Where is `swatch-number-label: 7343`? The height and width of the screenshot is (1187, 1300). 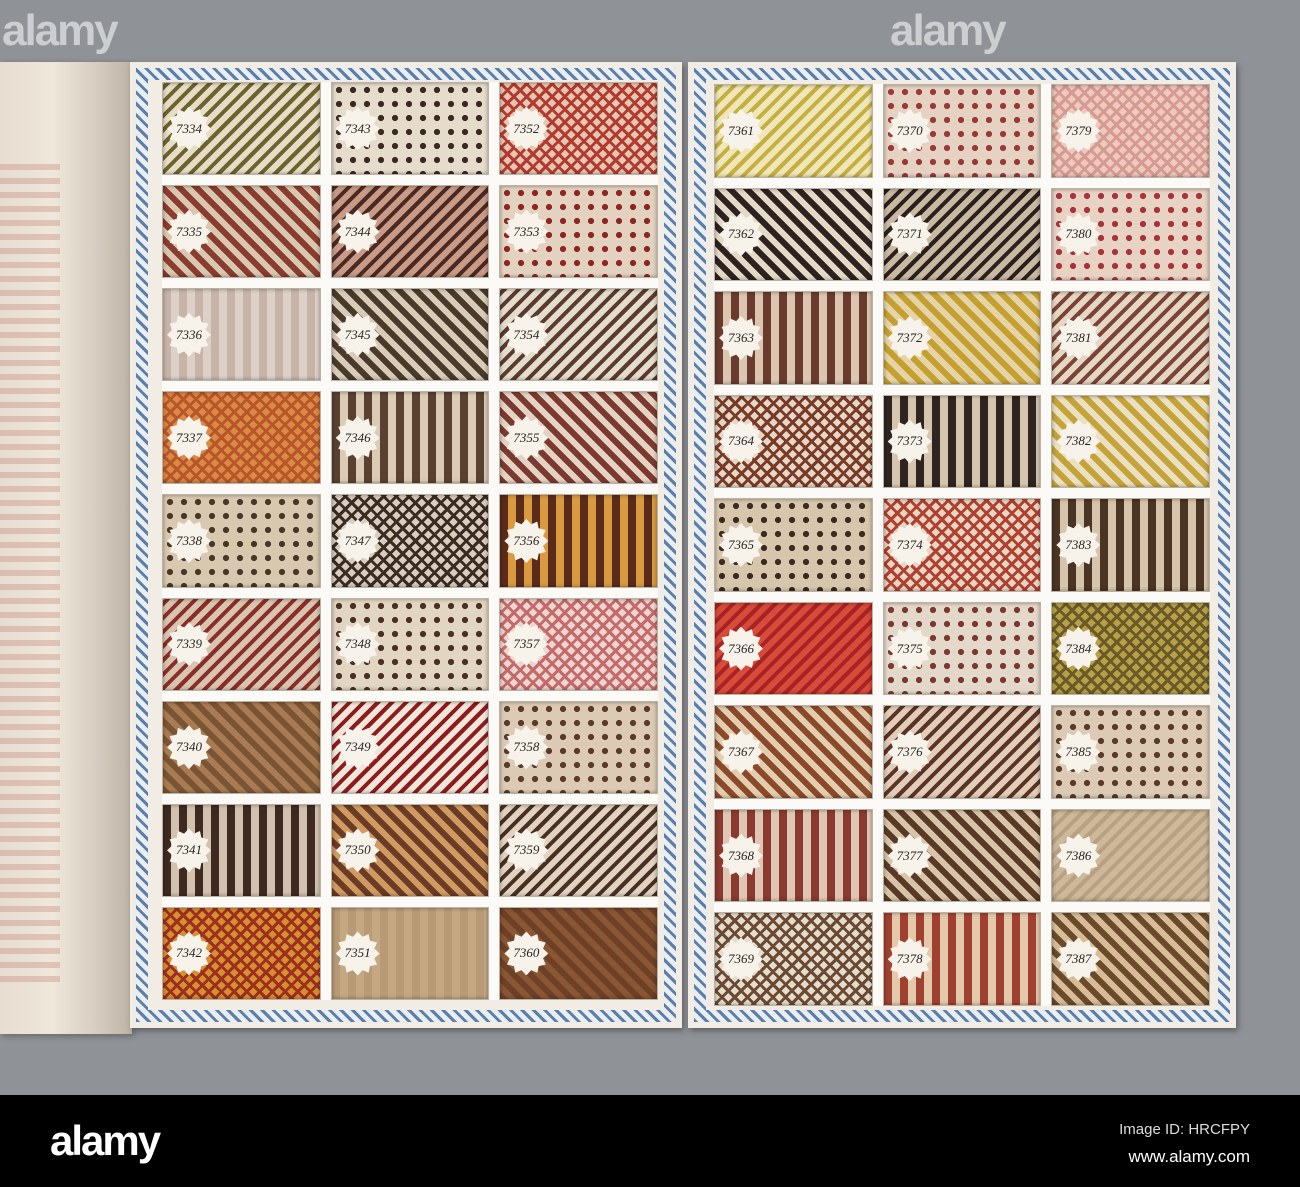 swatch-number-label: 7343 is located at coordinates (357, 128).